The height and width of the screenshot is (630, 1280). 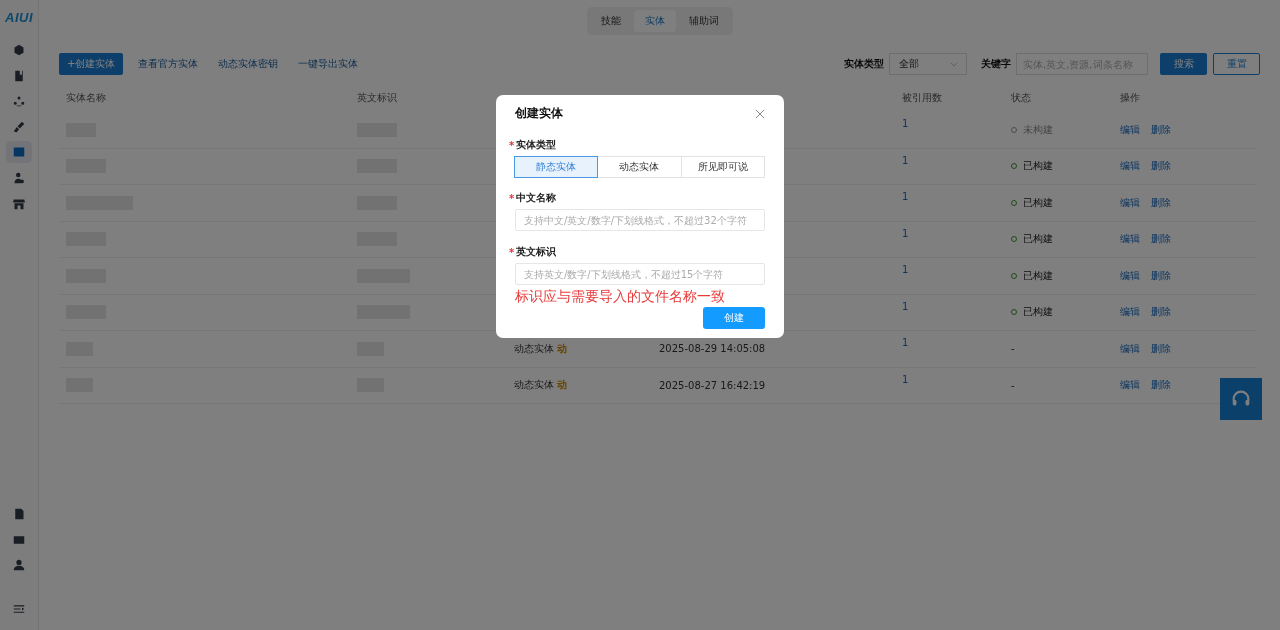 What do you see at coordinates (1183, 64) in the screenshot?
I see `search-button: 搜索` at bounding box center [1183, 64].